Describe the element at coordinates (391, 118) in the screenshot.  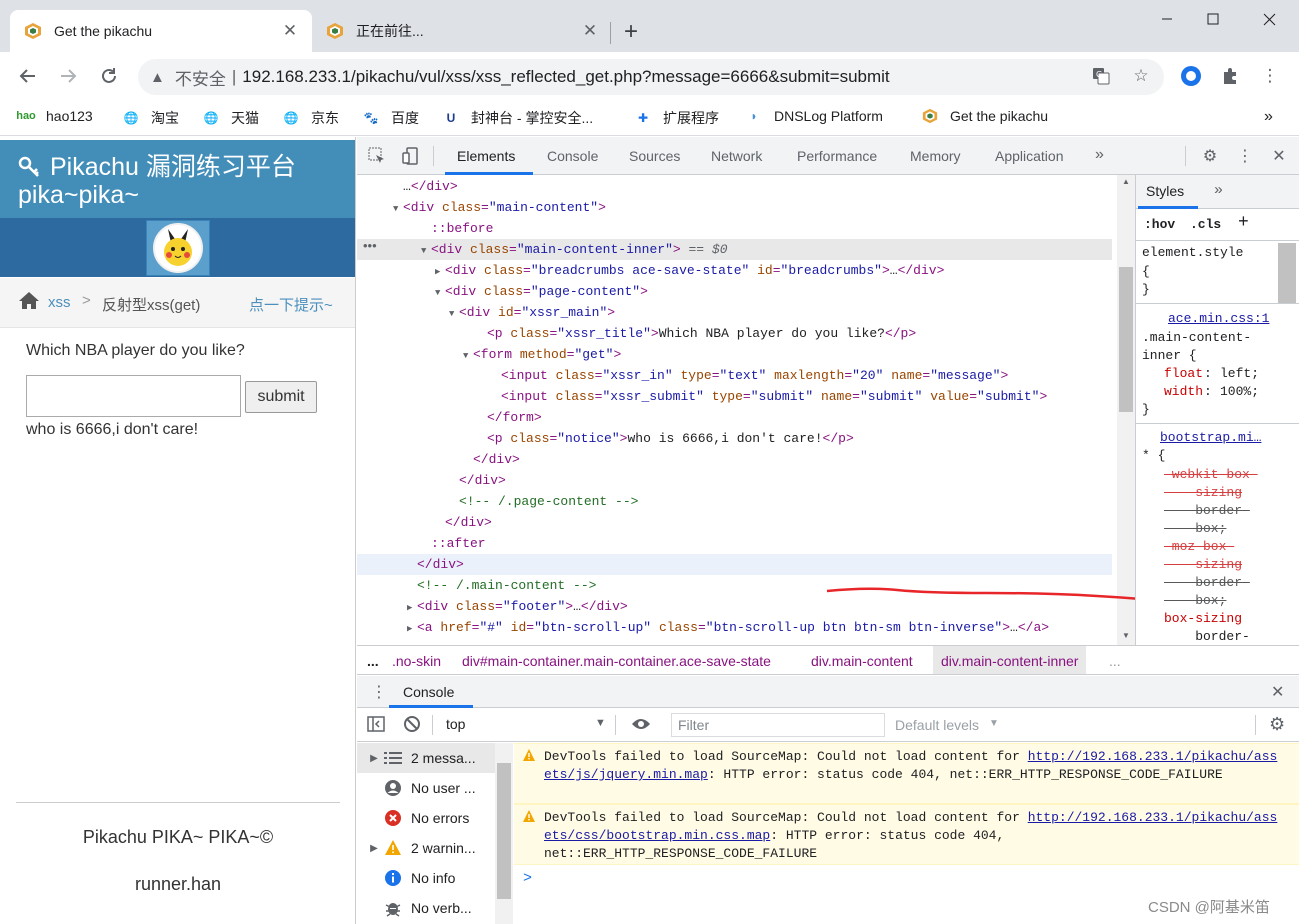
I see `bookmark-baidu: 🐾 百度` at that location.